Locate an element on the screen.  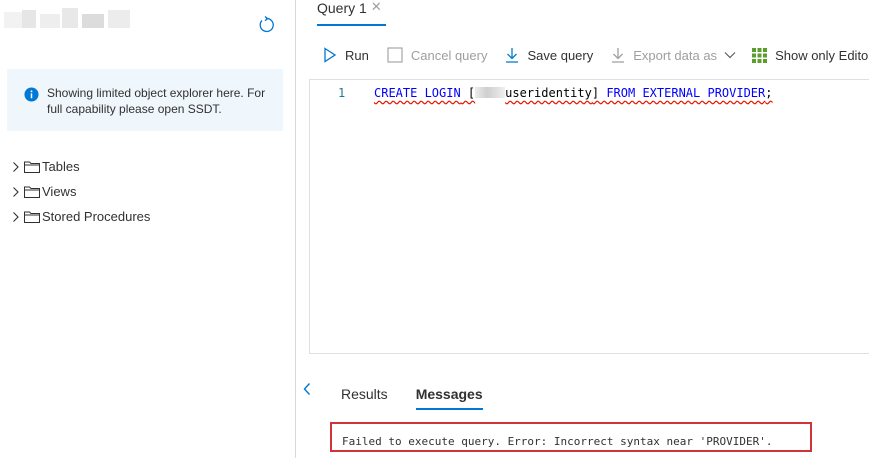
tree-item-views: Views is located at coordinates (80, 191).